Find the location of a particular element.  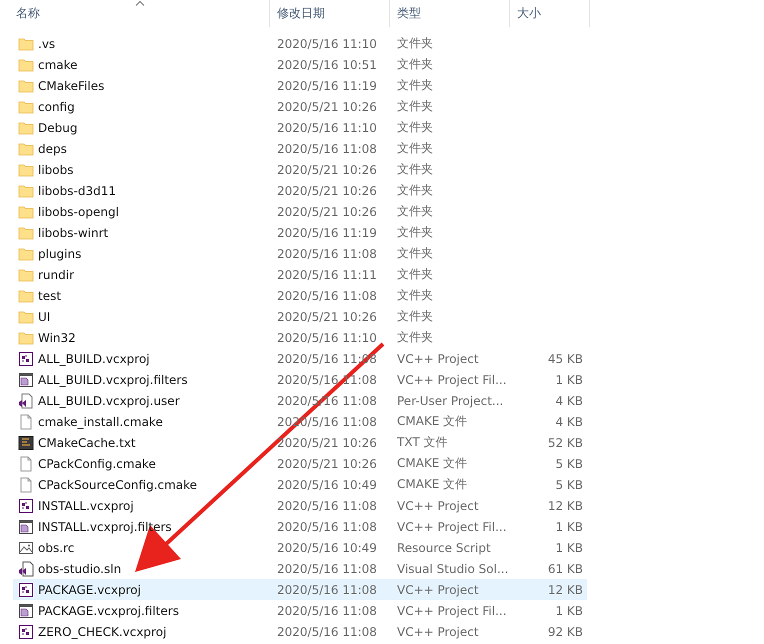

file-name: config is located at coordinates (56, 107).